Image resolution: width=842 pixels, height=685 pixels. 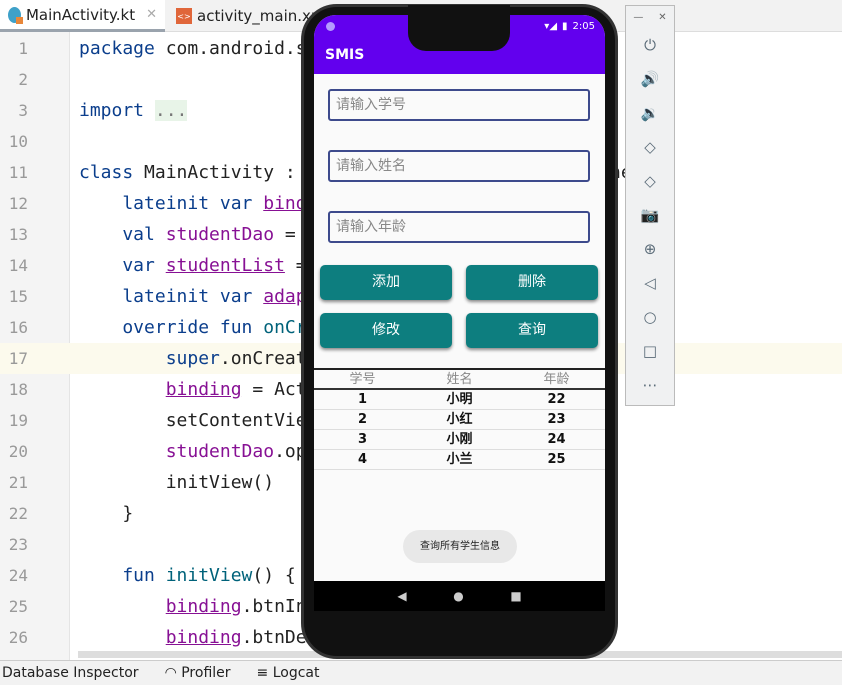 I want to click on modify-button: 修改, so click(x=386, y=330).